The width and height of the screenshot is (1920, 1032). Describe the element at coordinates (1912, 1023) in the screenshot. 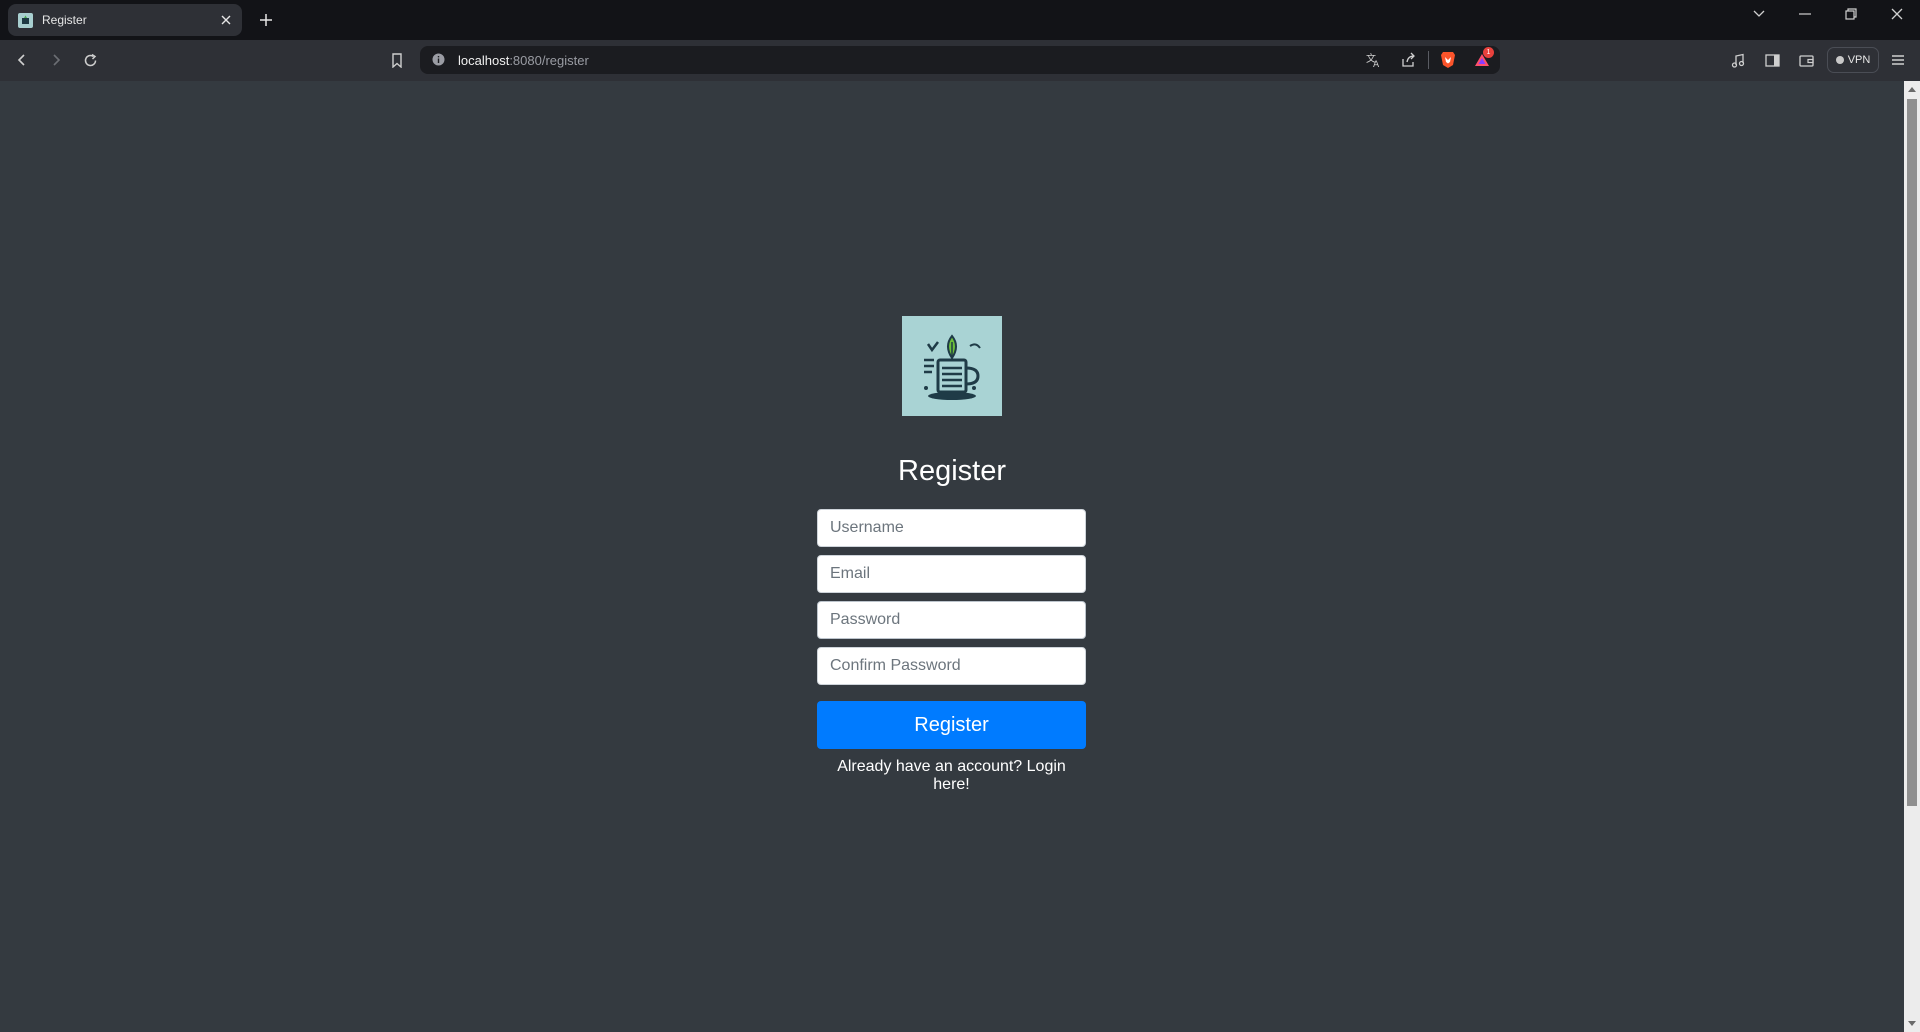

I see `scroll-down-icon` at that location.